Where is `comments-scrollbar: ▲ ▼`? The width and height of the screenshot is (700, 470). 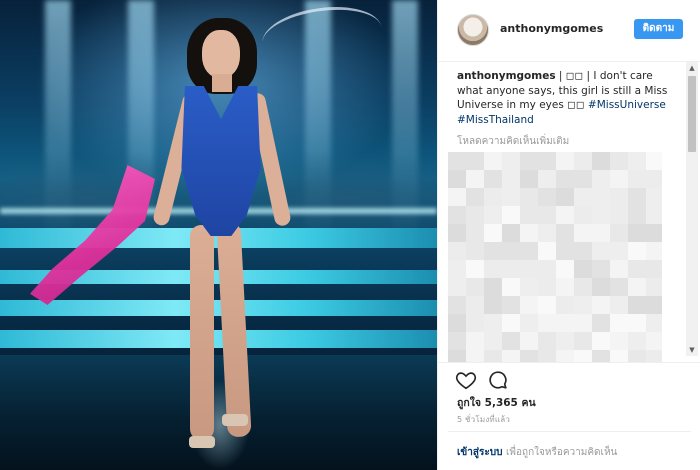 comments-scrollbar: ▲ ▼ is located at coordinates (692, 209).